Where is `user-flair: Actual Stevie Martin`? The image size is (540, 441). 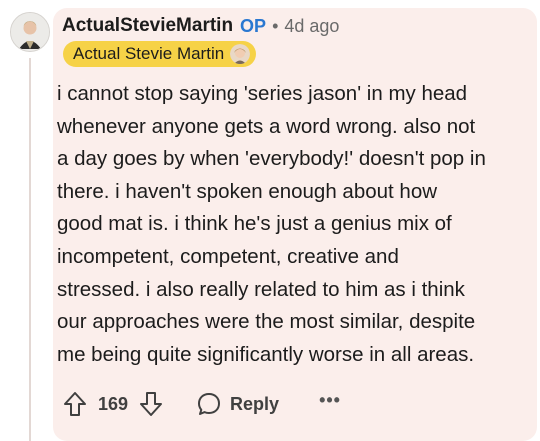
user-flair: Actual Stevie Martin is located at coordinates (160, 54).